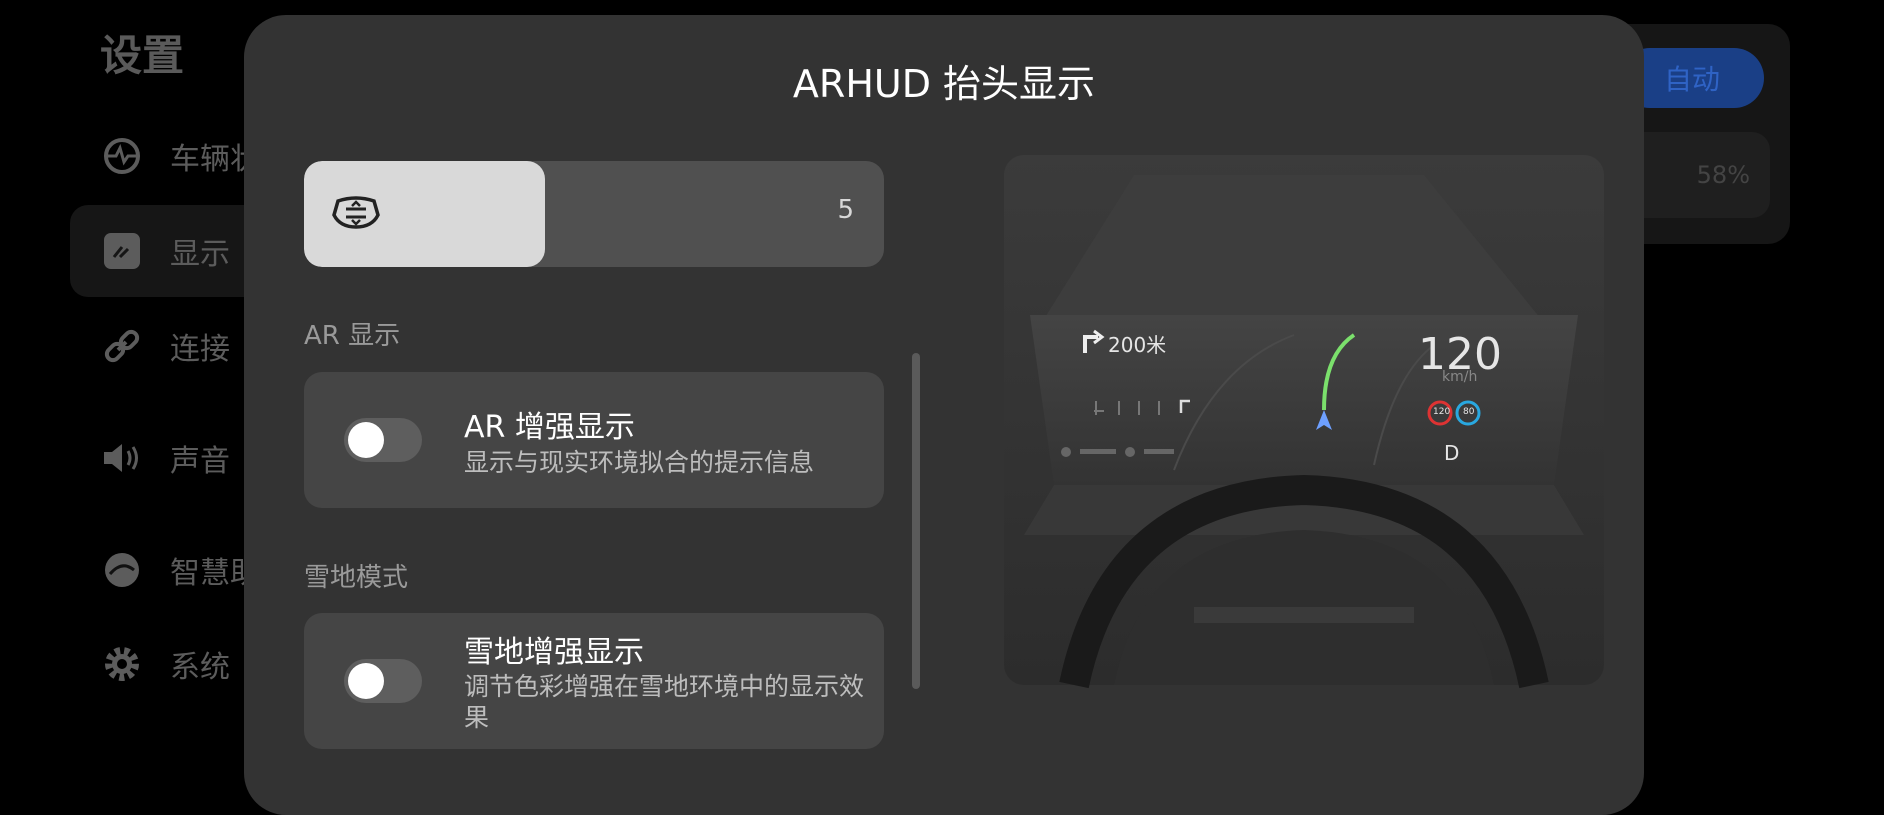 This screenshot has width=1884, height=815. I want to click on hud-limit-red: 120, so click(1442, 412).